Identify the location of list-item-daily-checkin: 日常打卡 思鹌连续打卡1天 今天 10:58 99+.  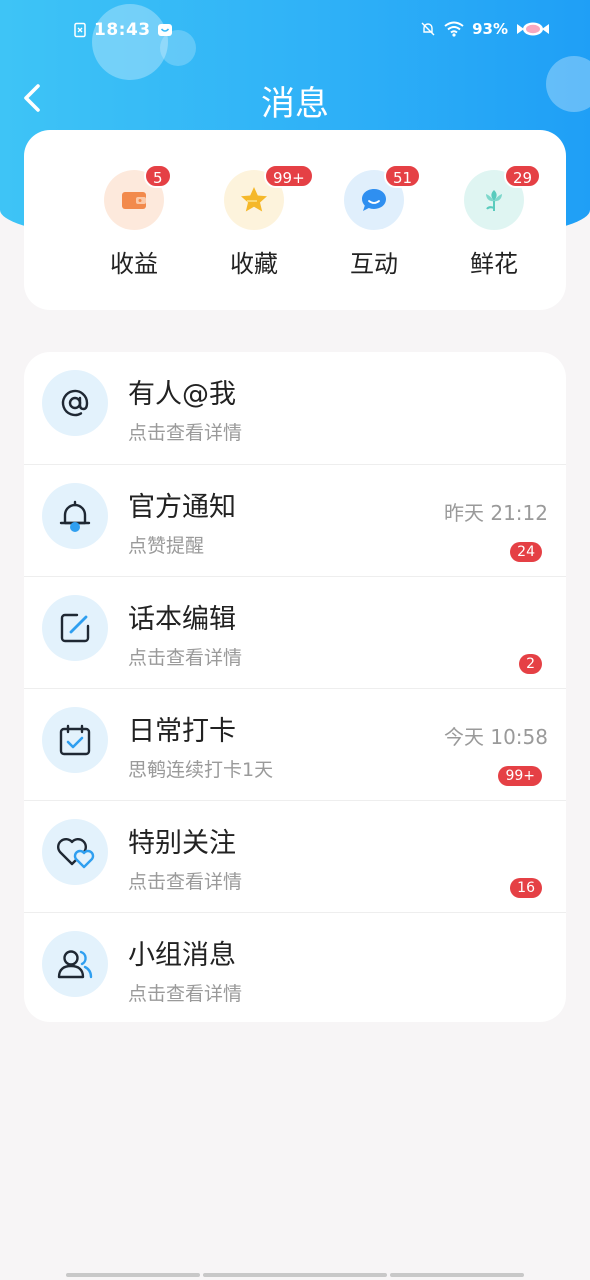
(295, 744).